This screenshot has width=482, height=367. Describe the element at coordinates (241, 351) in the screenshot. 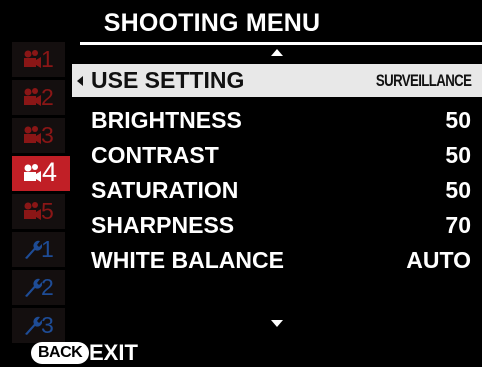

I see `footer-bar: BACK EXIT` at that location.